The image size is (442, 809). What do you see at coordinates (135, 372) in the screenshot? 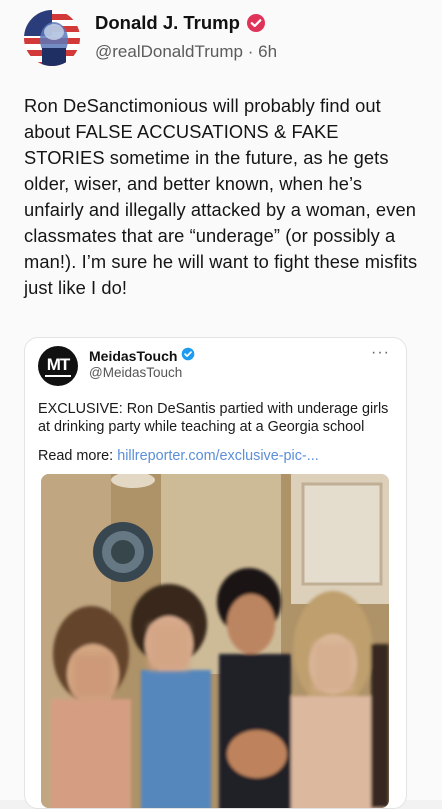
I see `quoted-author-handle: @MeidasTouch` at bounding box center [135, 372].